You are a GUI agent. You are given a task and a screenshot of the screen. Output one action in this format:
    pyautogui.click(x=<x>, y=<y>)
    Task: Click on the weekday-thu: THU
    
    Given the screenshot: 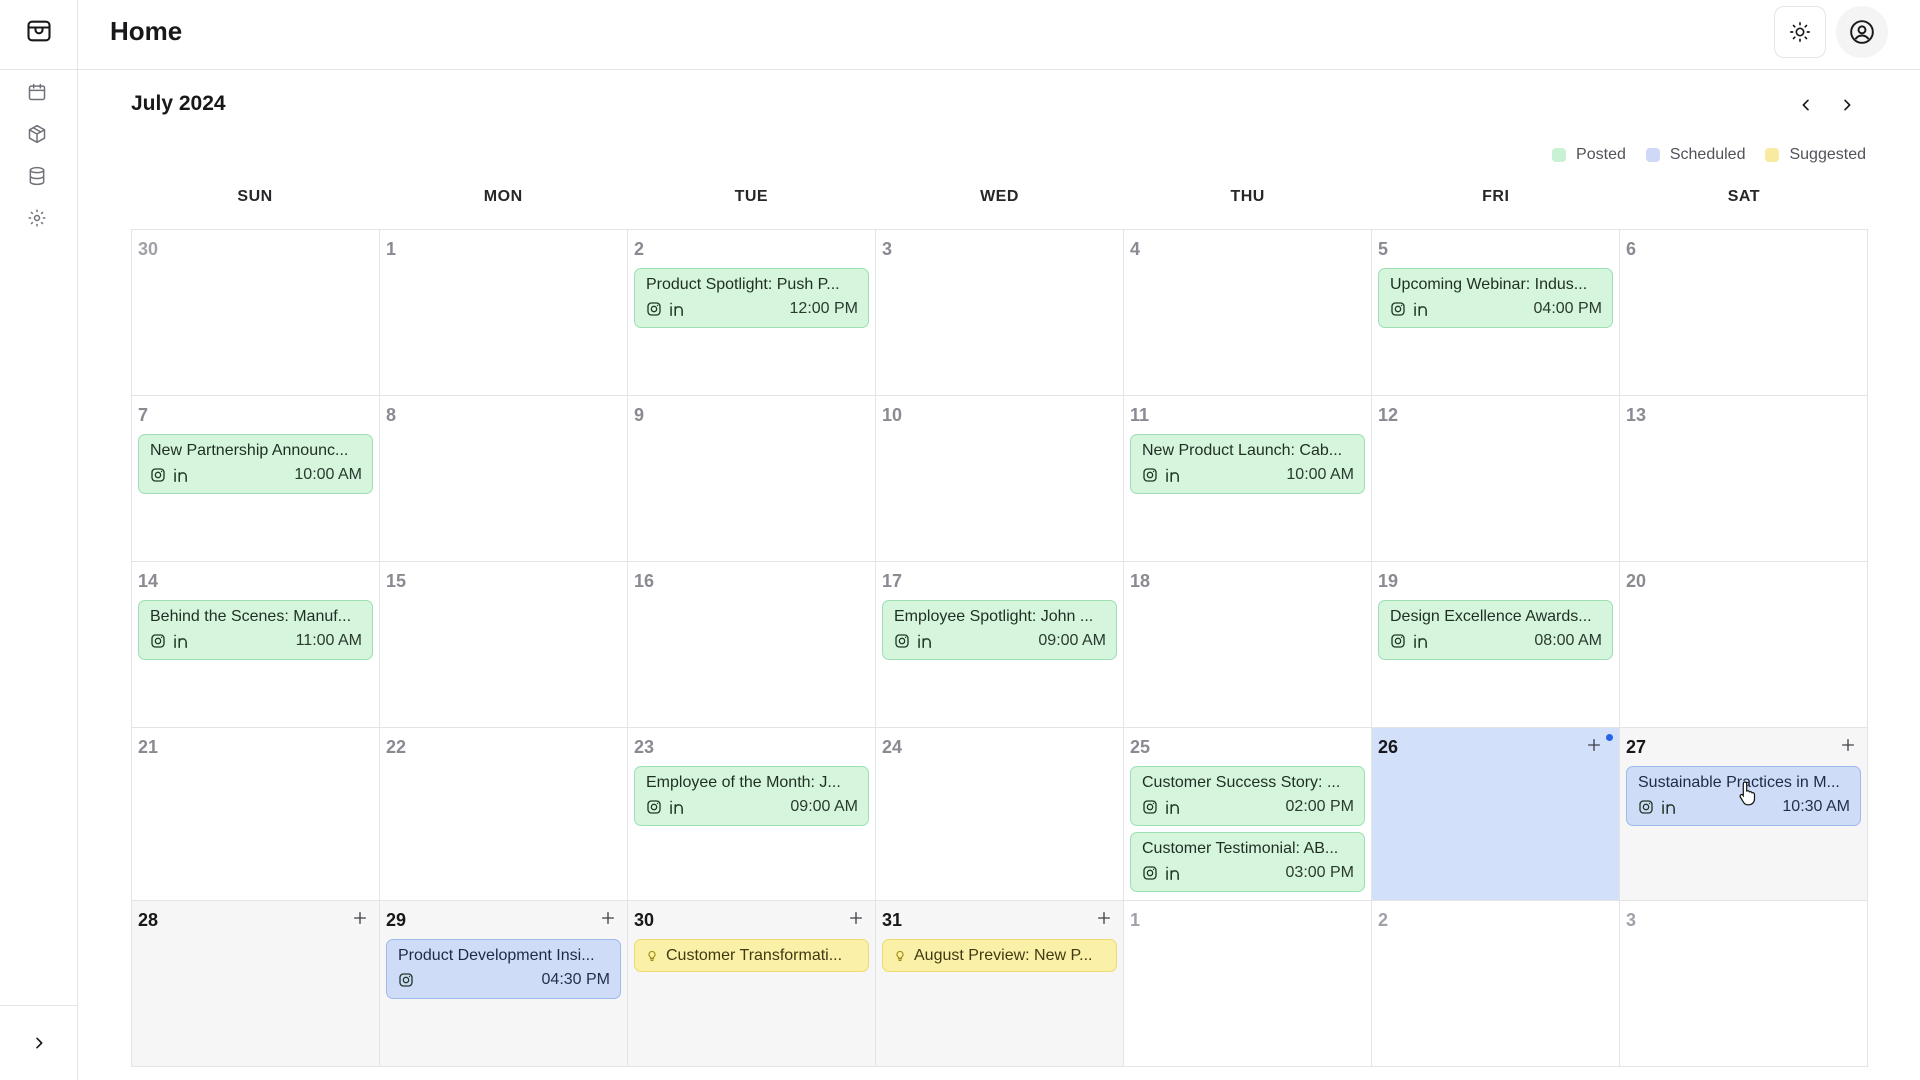 What is the action you would take?
    pyautogui.click(x=1247, y=196)
    